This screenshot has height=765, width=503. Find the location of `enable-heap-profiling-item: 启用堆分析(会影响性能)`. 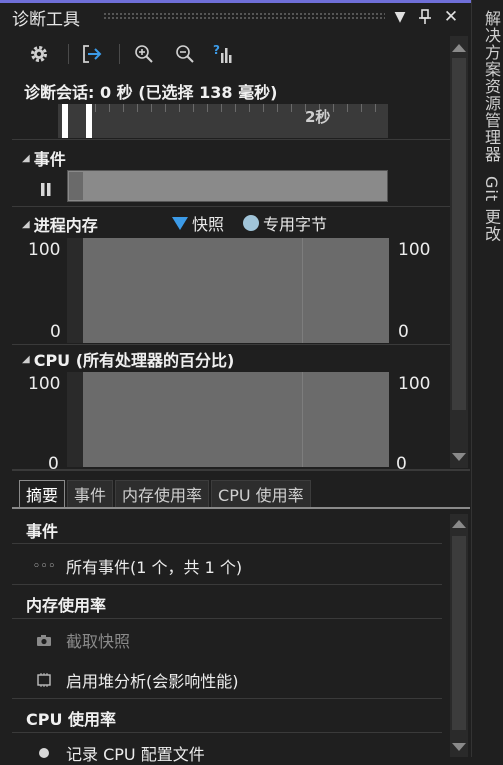

enable-heap-profiling-item: 启用堆分析(会影响性能) is located at coordinates (136, 680).